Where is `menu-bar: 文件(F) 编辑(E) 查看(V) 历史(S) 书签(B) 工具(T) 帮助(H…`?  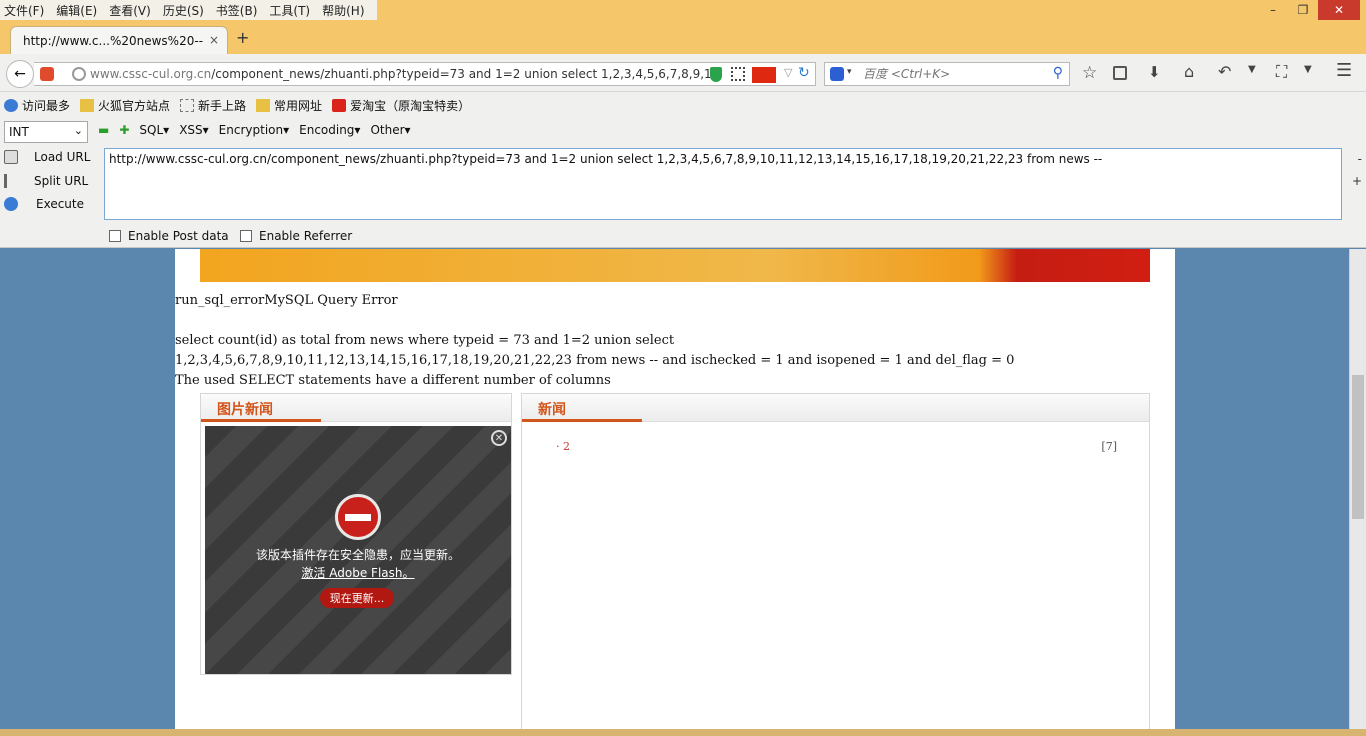 menu-bar: 文件(F) 编辑(E) 查看(V) 历史(S) 书签(B) 工具(T) 帮助(H… is located at coordinates (188, 10).